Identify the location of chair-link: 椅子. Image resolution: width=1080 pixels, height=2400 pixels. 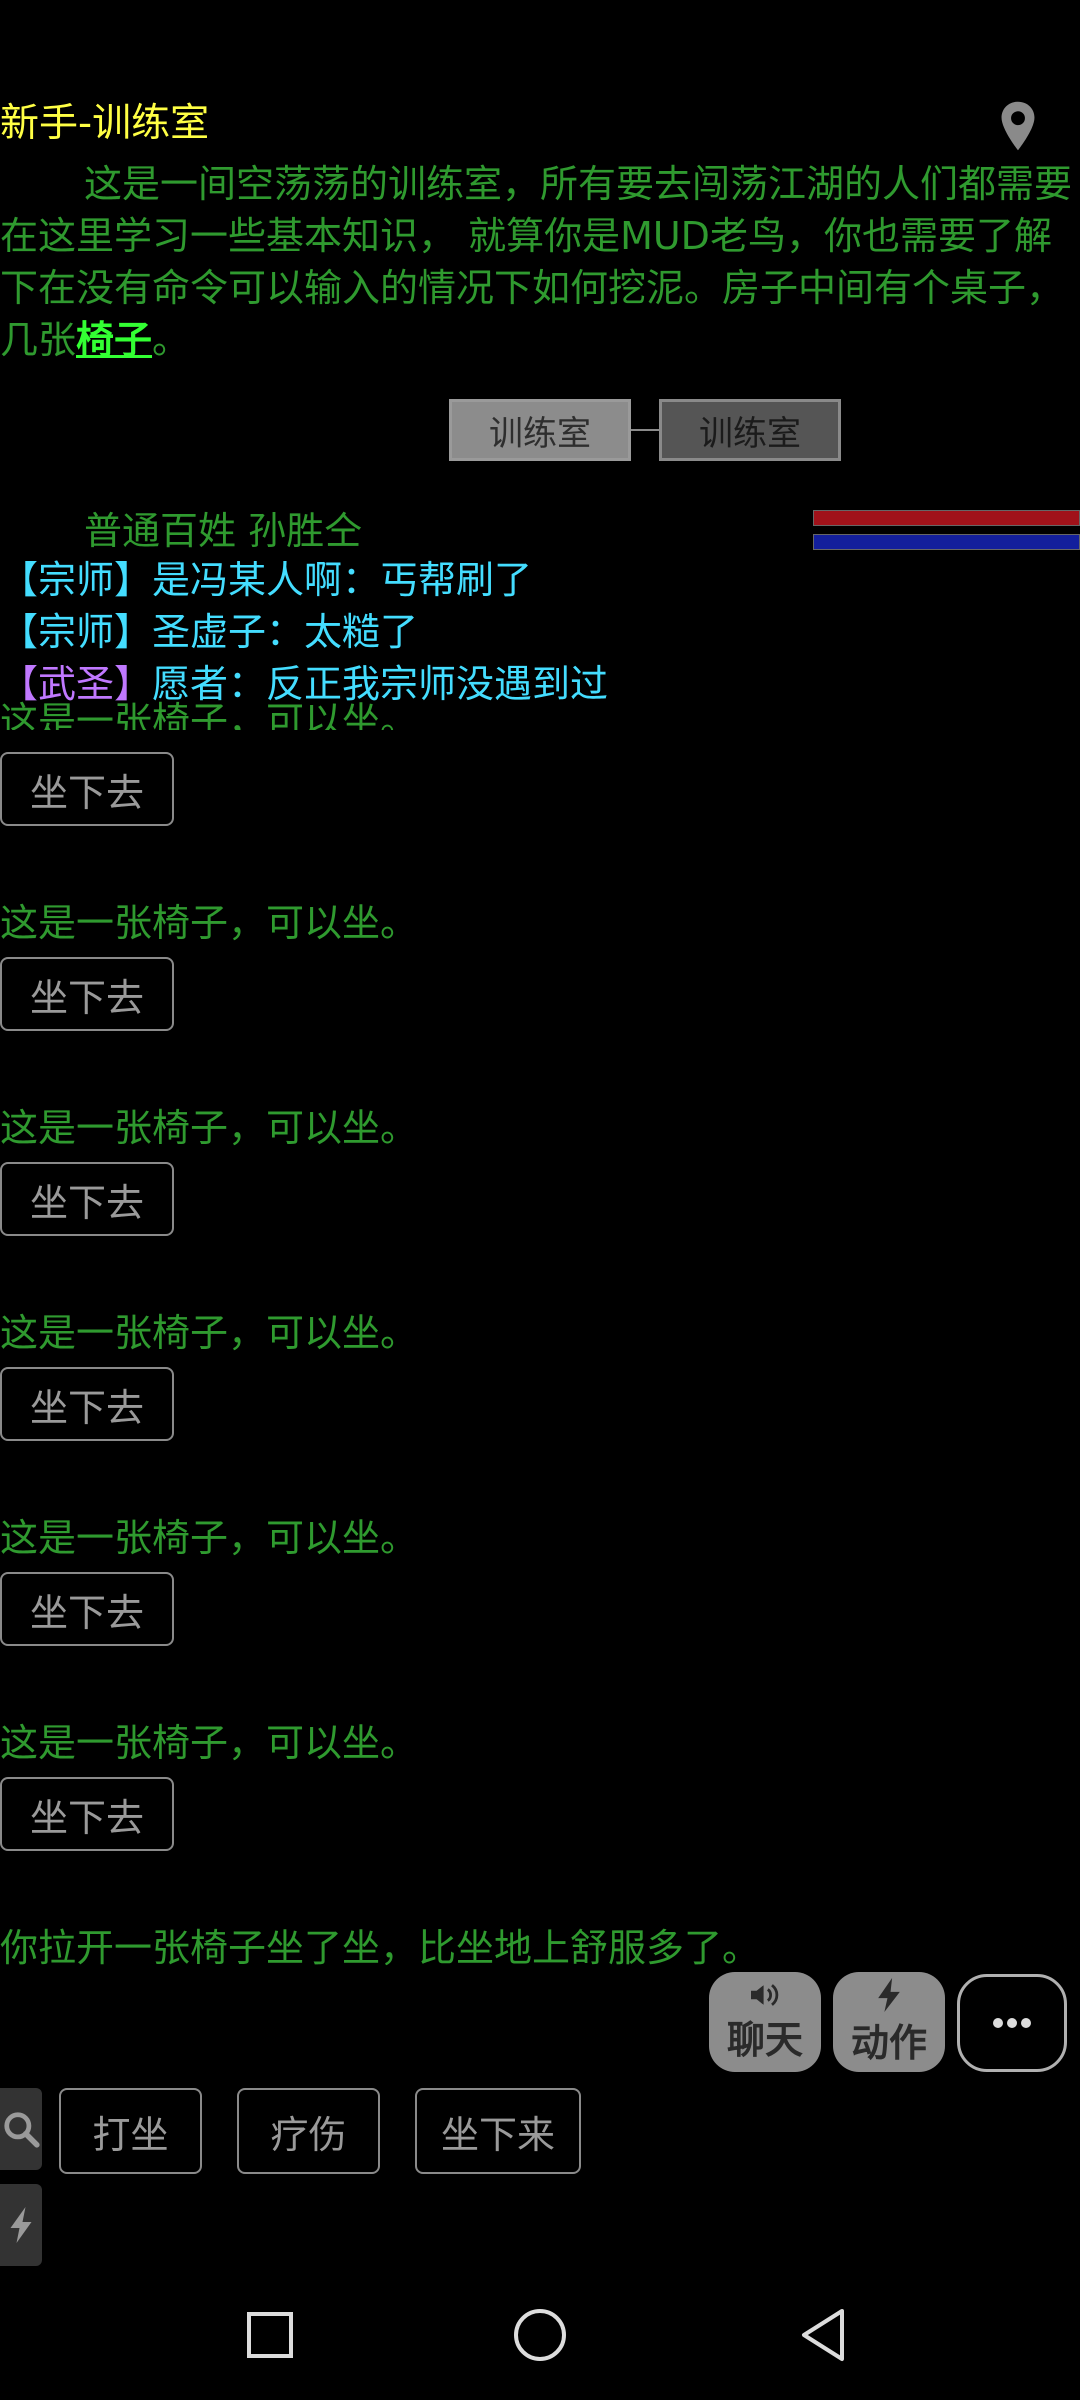
(114, 340).